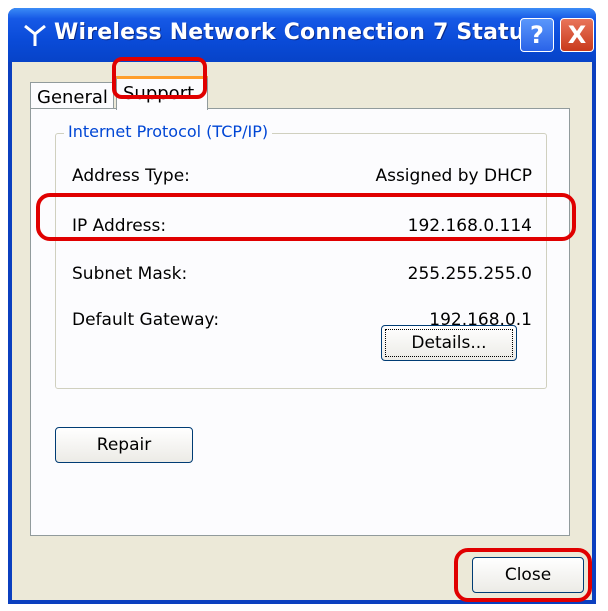  What do you see at coordinates (162, 93) in the screenshot?
I see `tab-support: Support` at bounding box center [162, 93].